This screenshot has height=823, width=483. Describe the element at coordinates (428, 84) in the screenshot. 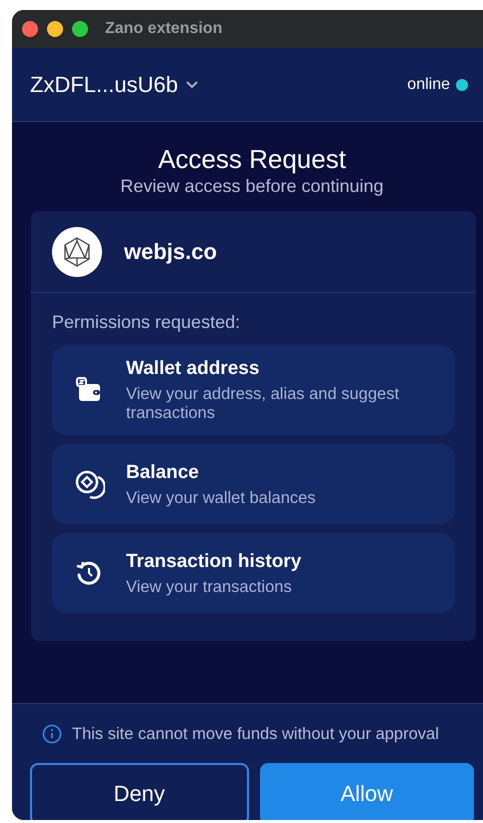

I see `status-label: online` at that location.